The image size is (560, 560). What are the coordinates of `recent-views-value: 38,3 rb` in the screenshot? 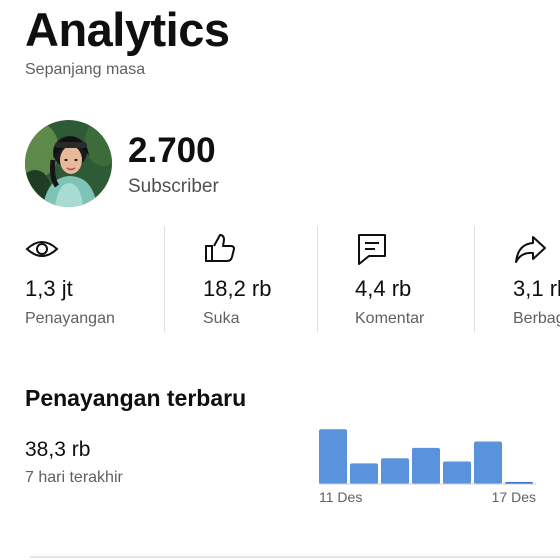 It's located at (58, 449).